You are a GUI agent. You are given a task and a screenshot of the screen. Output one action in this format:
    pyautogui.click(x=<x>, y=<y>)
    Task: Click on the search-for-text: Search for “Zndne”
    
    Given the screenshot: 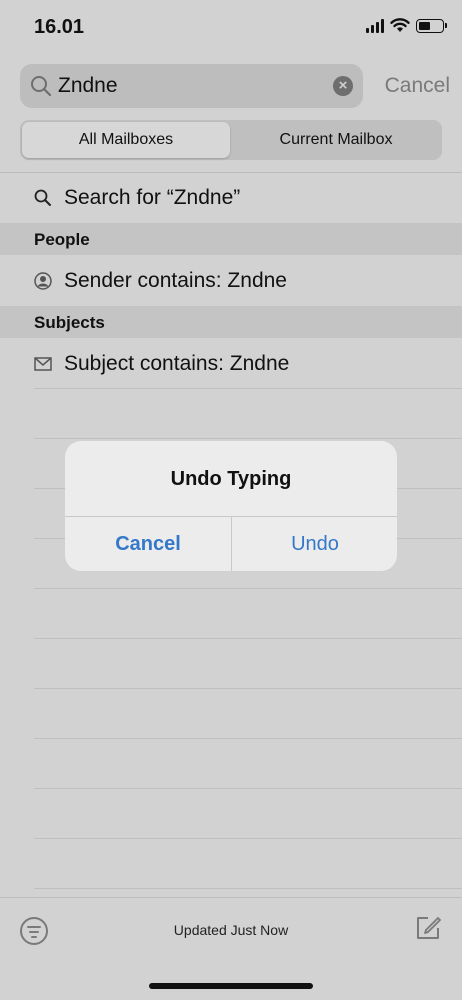 What is the action you would take?
    pyautogui.click(x=152, y=197)
    